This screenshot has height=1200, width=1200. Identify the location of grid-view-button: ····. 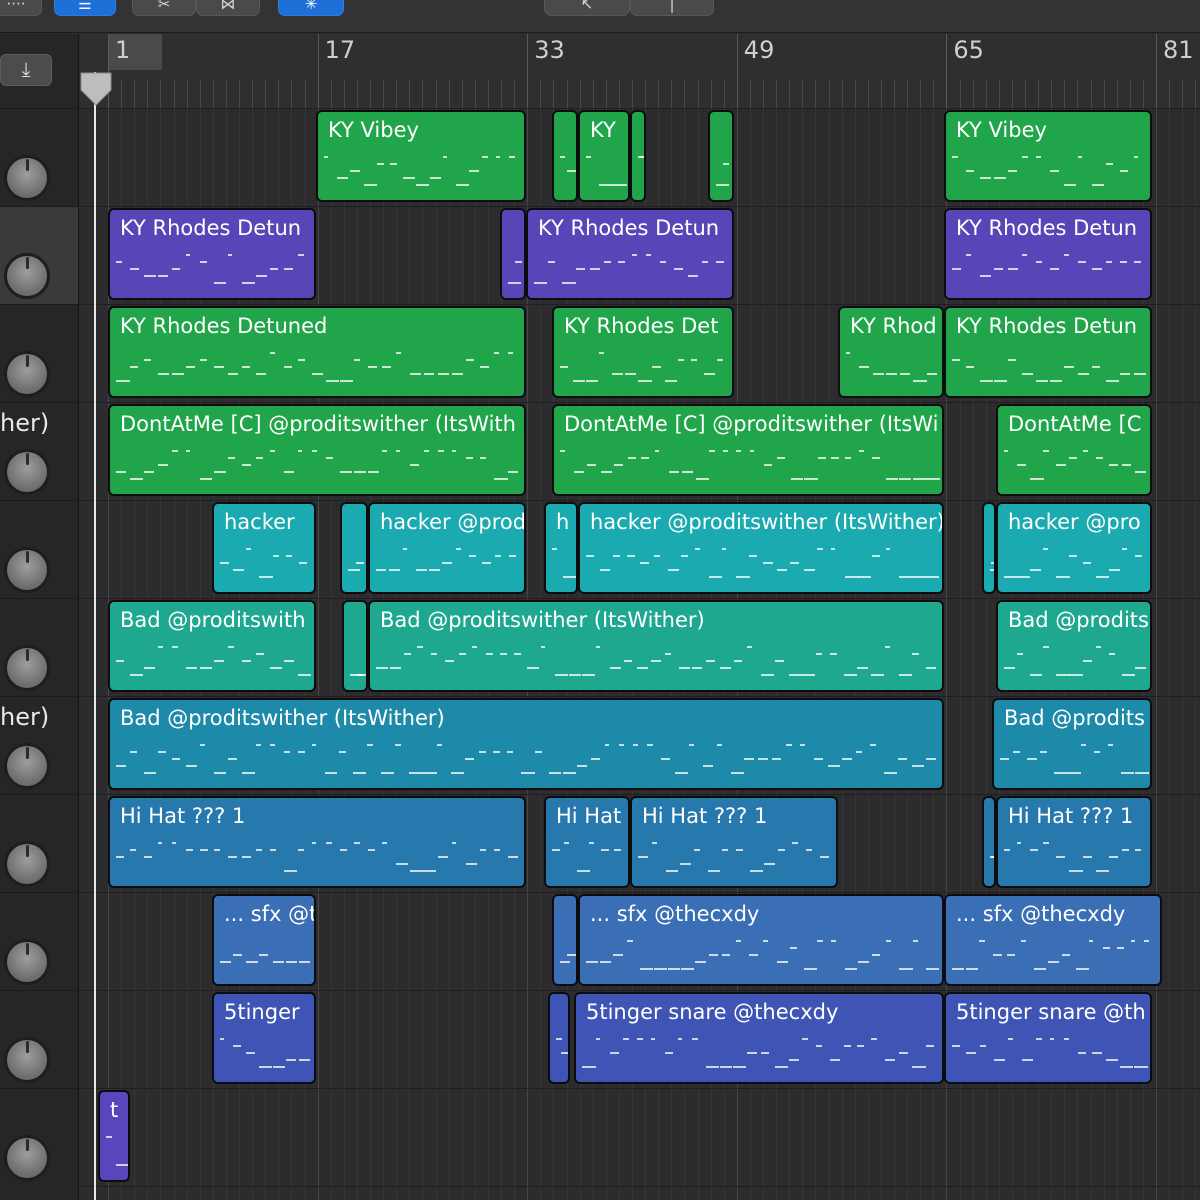
(21, 8).